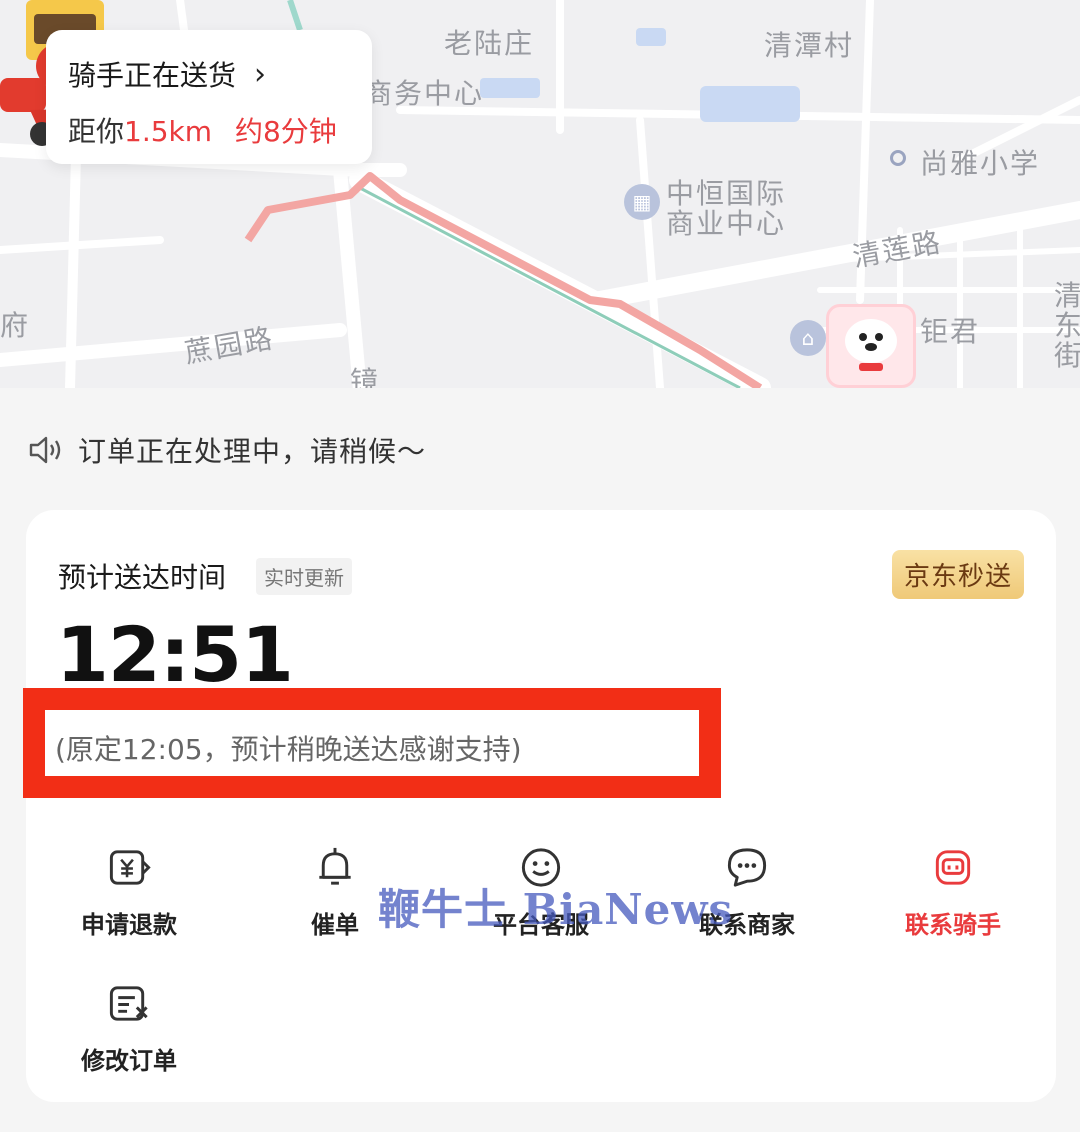 The width and height of the screenshot is (1080, 1132). What do you see at coordinates (642, 202) in the screenshot?
I see `building-icon: ▦` at bounding box center [642, 202].